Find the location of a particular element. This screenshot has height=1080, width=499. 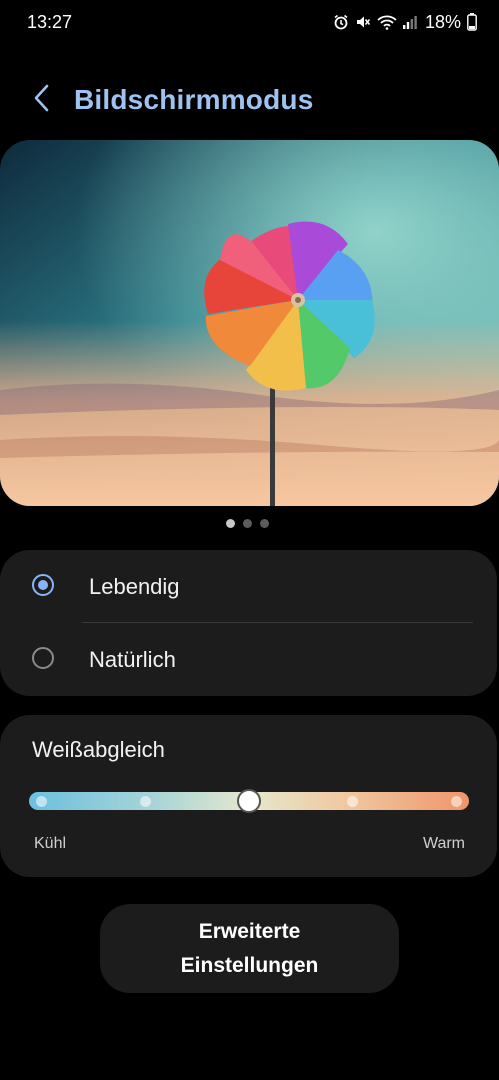

signal-icon is located at coordinates (409, 22).